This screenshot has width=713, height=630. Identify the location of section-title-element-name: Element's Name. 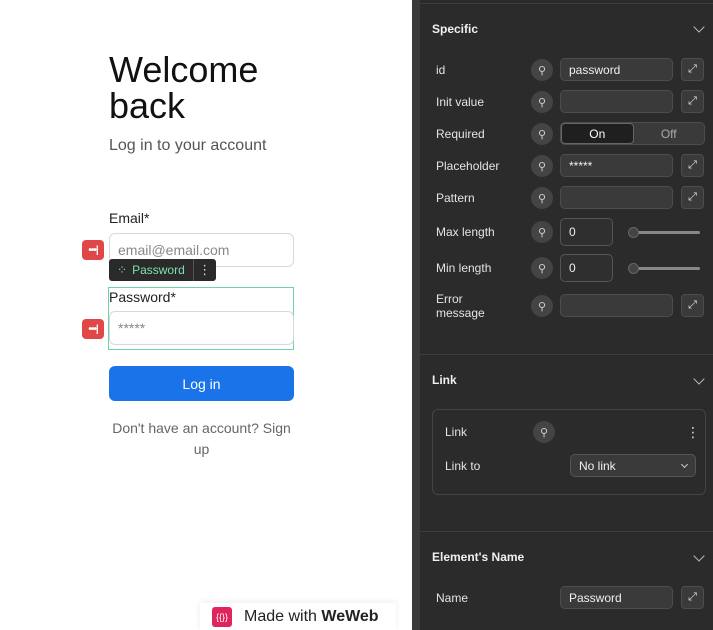
(478, 557).